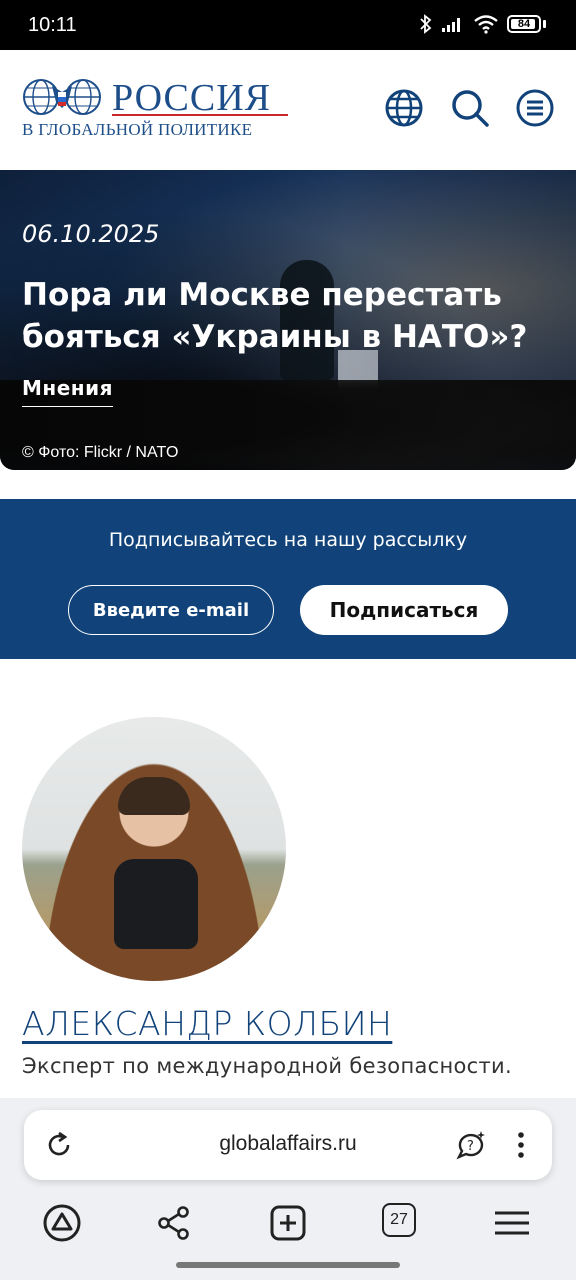  I want to click on site-header: РОССИЯ В ГЛОБАЛЬНОЙ ПОЛИТИКЕ, so click(288, 110).